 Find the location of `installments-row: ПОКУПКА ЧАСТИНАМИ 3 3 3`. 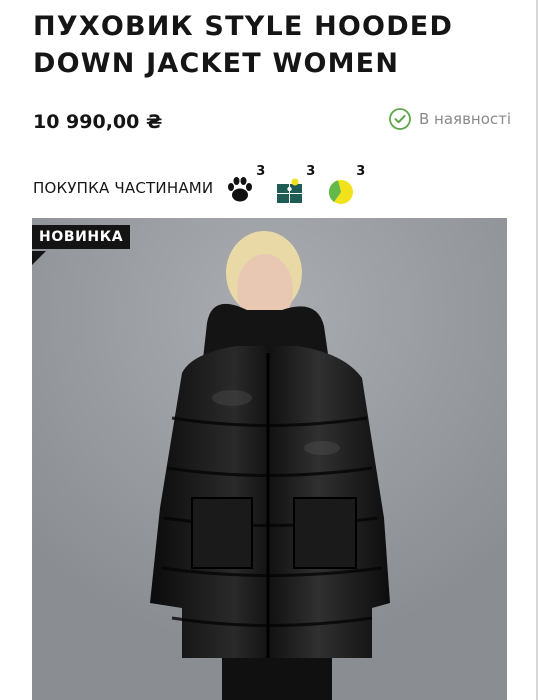

installments-row: ПОКУПКА ЧАСТИНАМИ 3 3 3 is located at coordinates (204, 185).